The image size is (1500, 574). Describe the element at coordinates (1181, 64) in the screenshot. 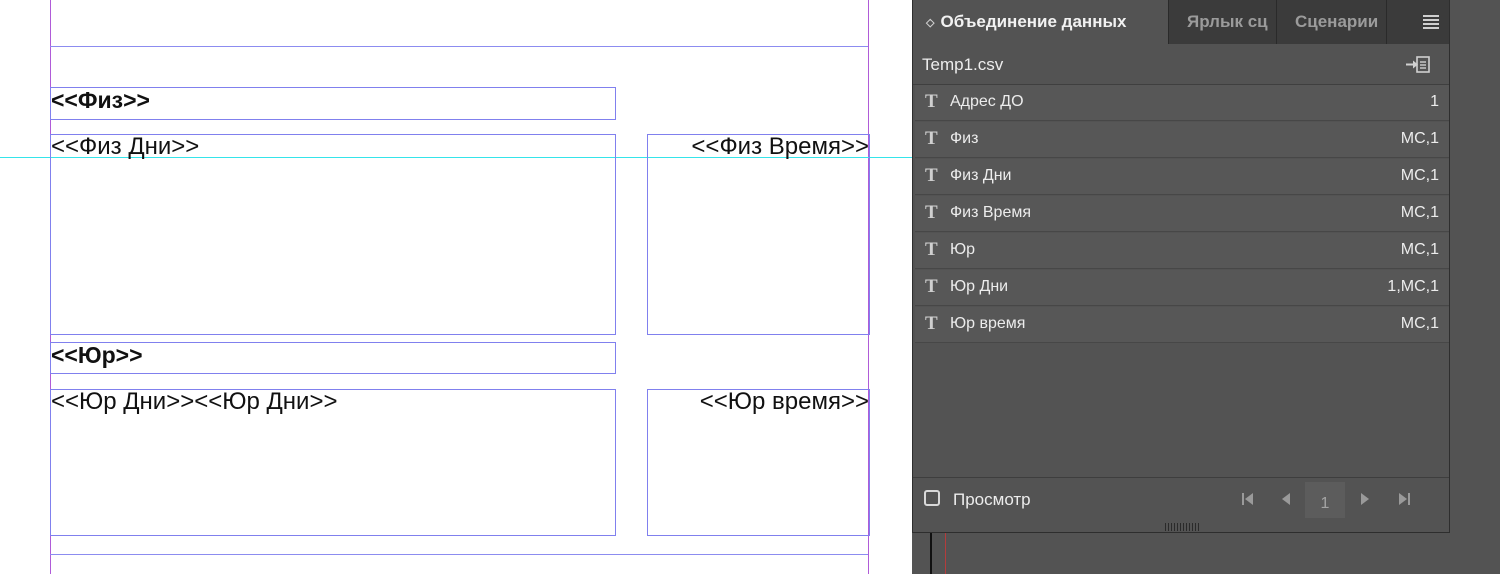

I see `data-source-row: Temp1.csv` at that location.